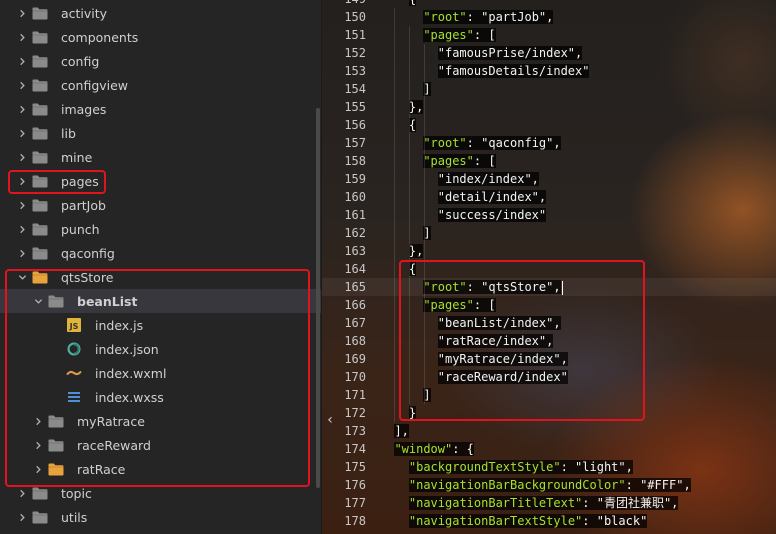 Image resolution: width=776 pixels, height=534 pixels. What do you see at coordinates (160, 229) in the screenshot?
I see `tree-folder-punch: punch` at bounding box center [160, 229].